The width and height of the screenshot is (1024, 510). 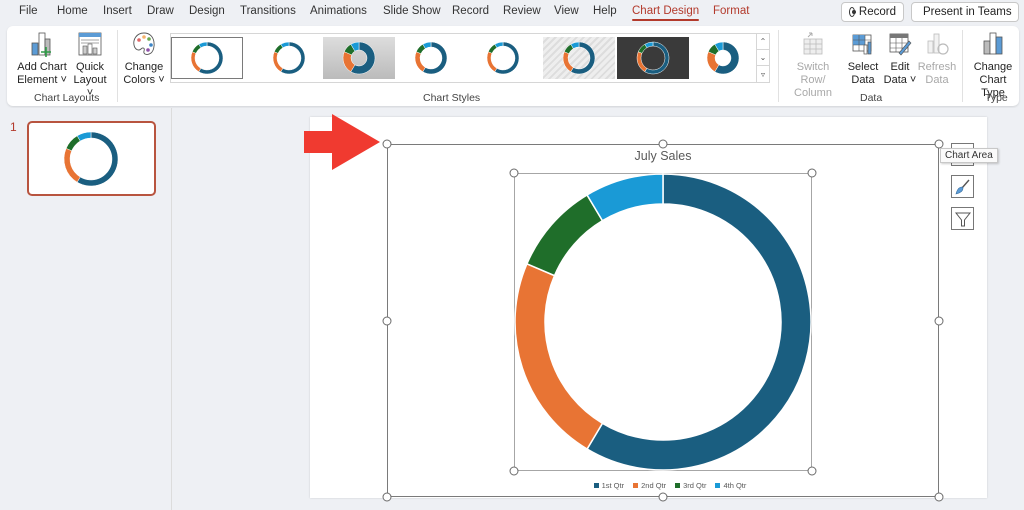 I want to click on tab-draw: Draw, so click(x=160, y=11).